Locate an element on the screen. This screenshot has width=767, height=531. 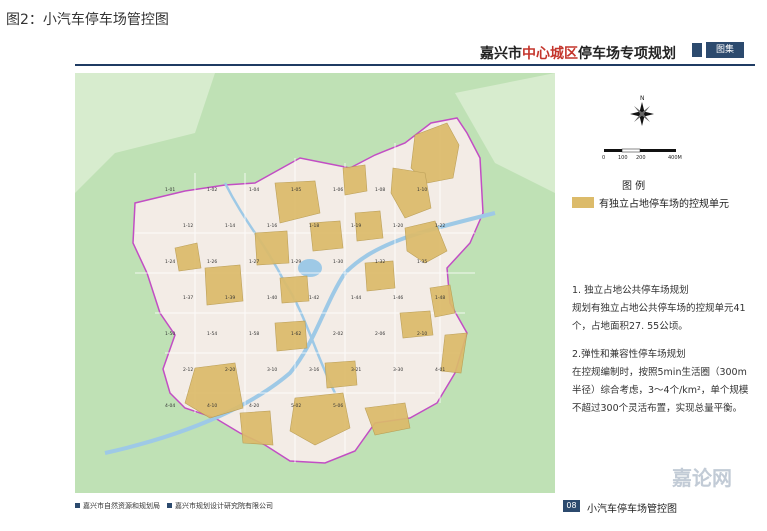
unit-code-label: 1-29 is located at coordinates (296, 262).